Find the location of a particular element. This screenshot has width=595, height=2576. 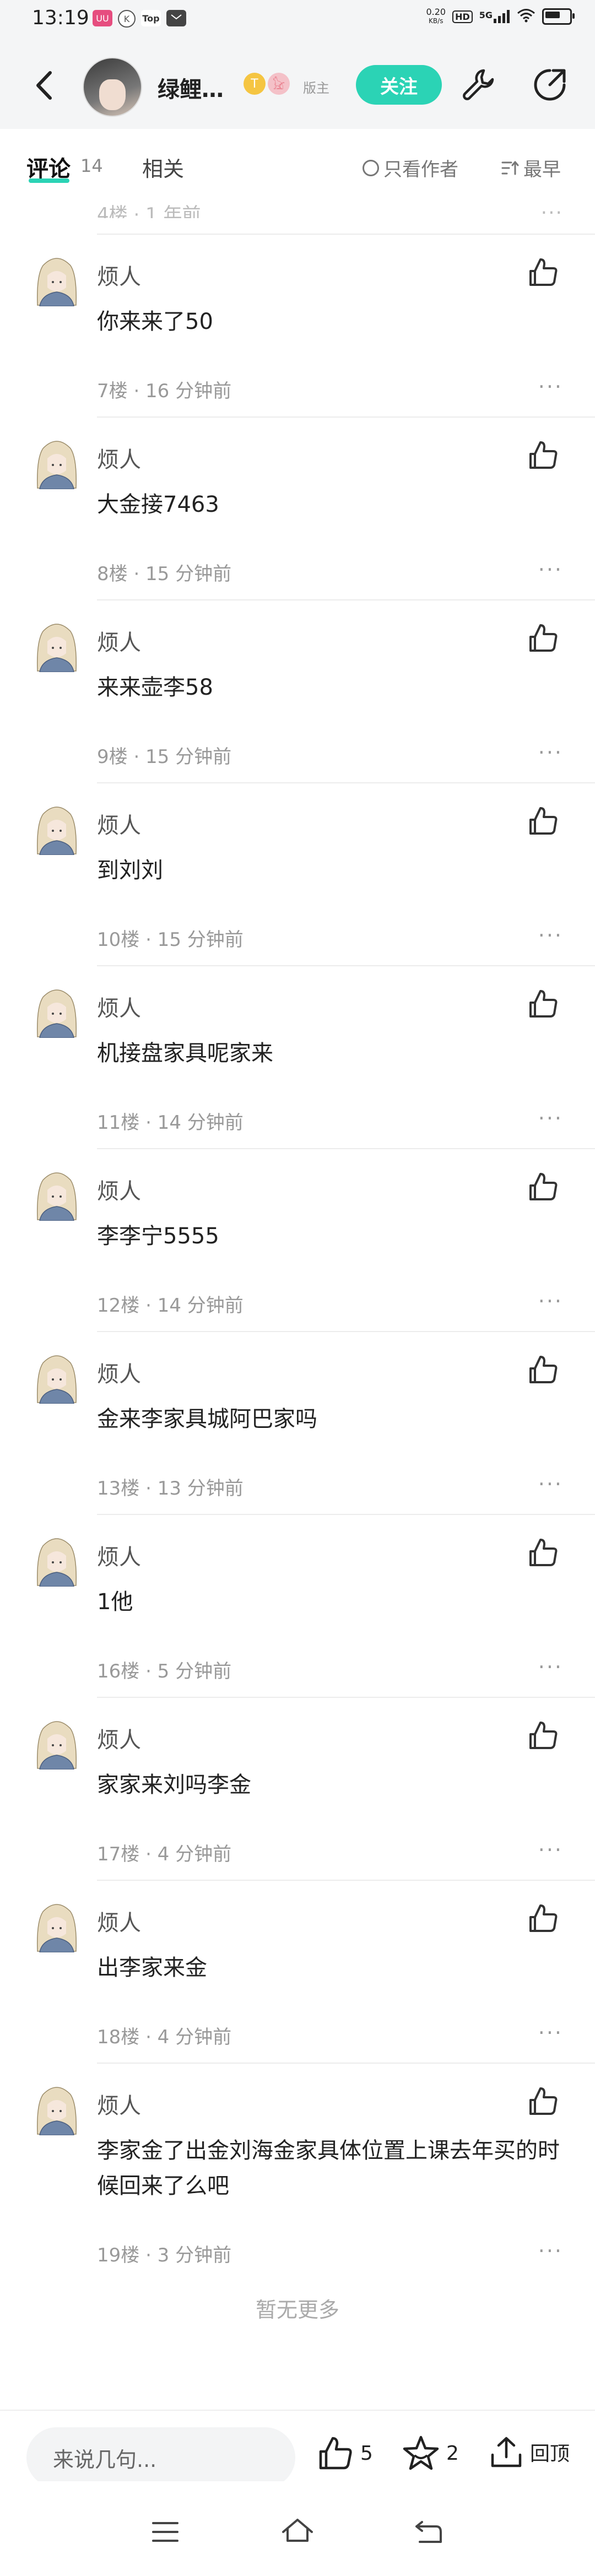

wrench-icon is located at coordinates (479, 86).